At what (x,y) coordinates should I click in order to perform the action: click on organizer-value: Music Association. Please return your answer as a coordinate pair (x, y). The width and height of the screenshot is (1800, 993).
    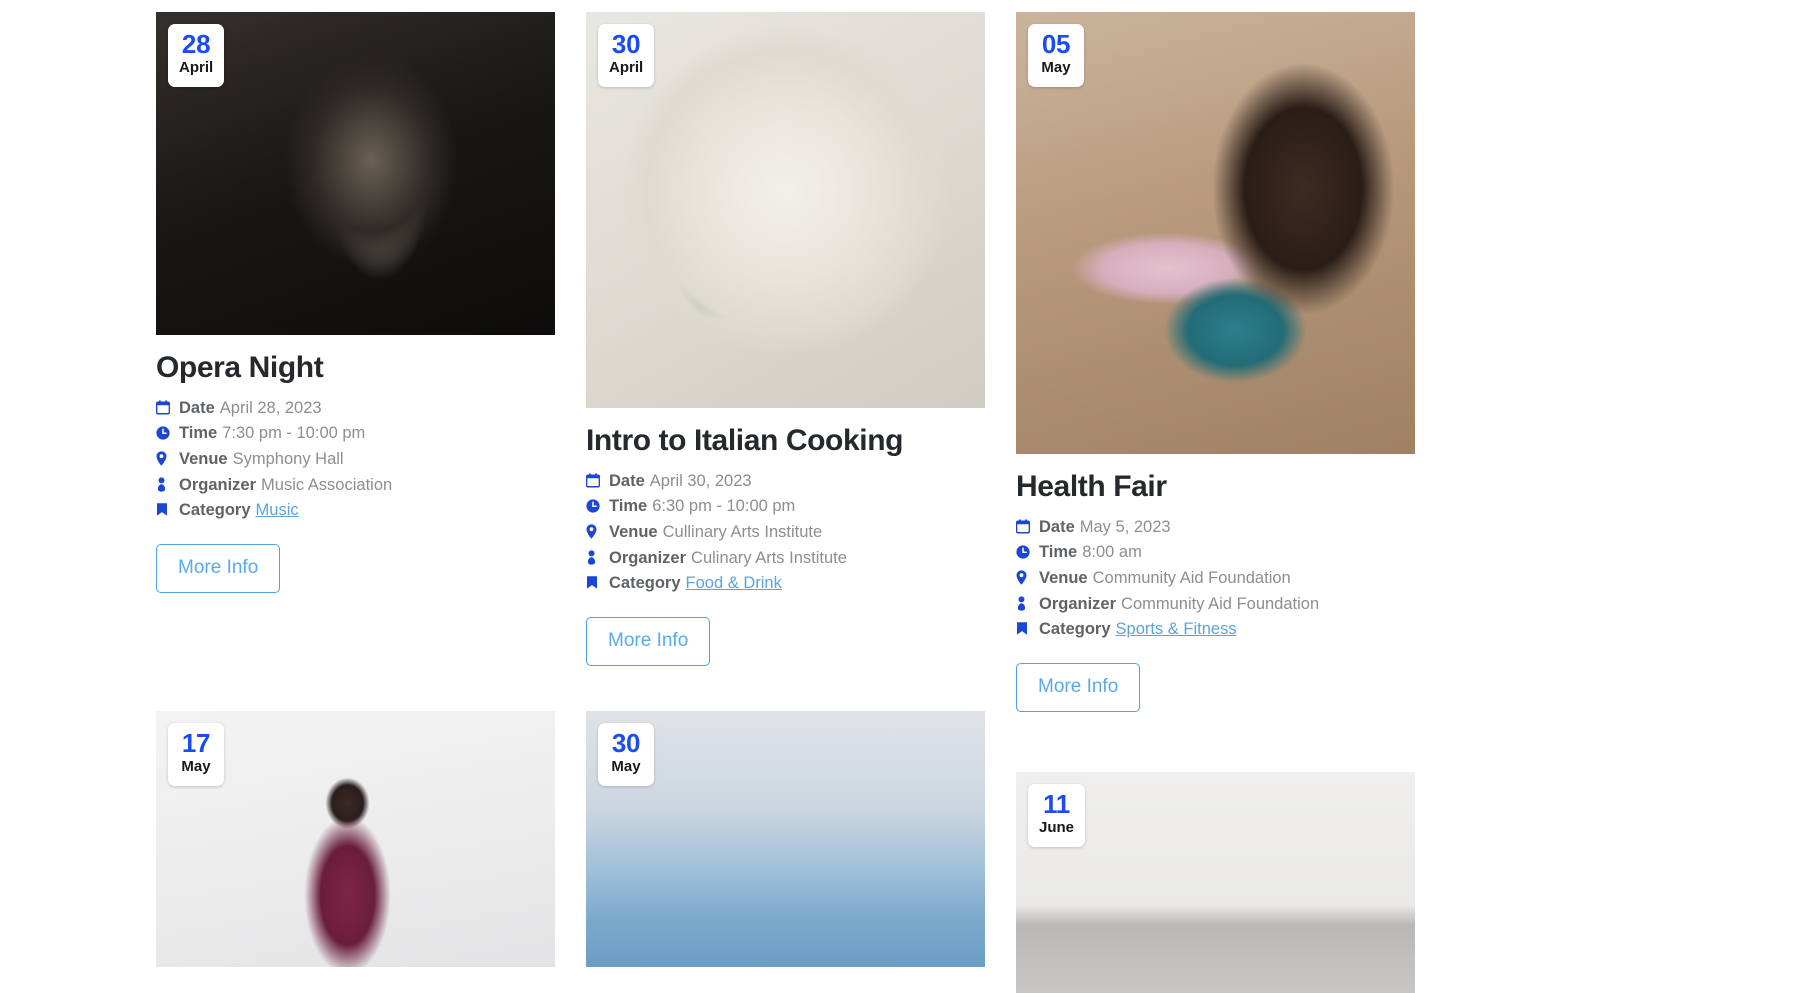
    Looking at the image, I should click on (327, 484).